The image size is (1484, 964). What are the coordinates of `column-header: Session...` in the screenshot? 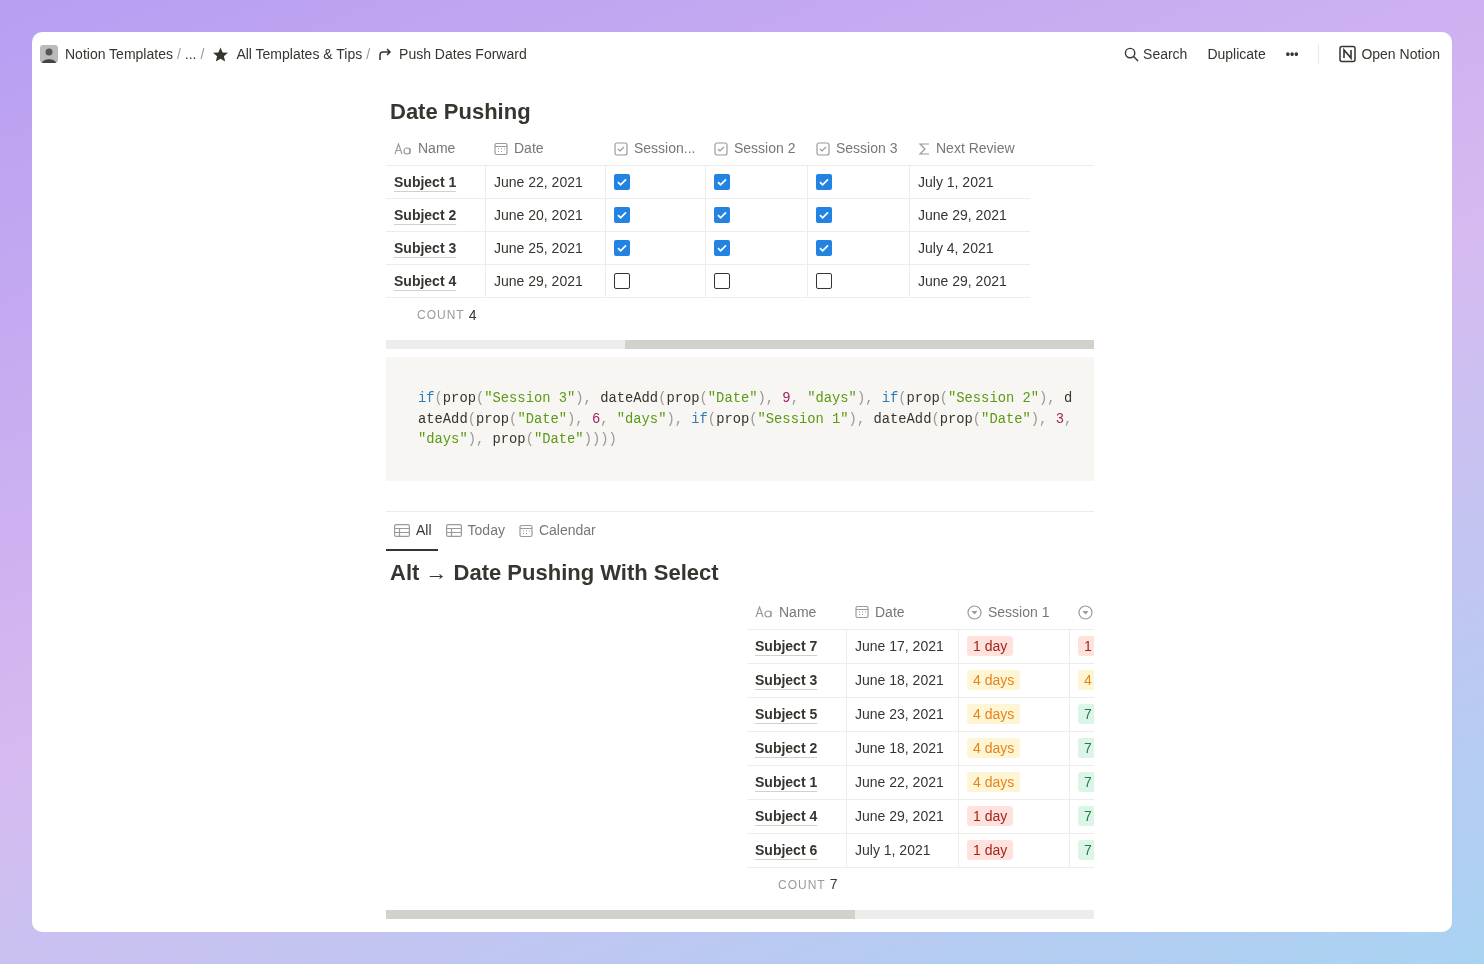 It's located at (656, 149).